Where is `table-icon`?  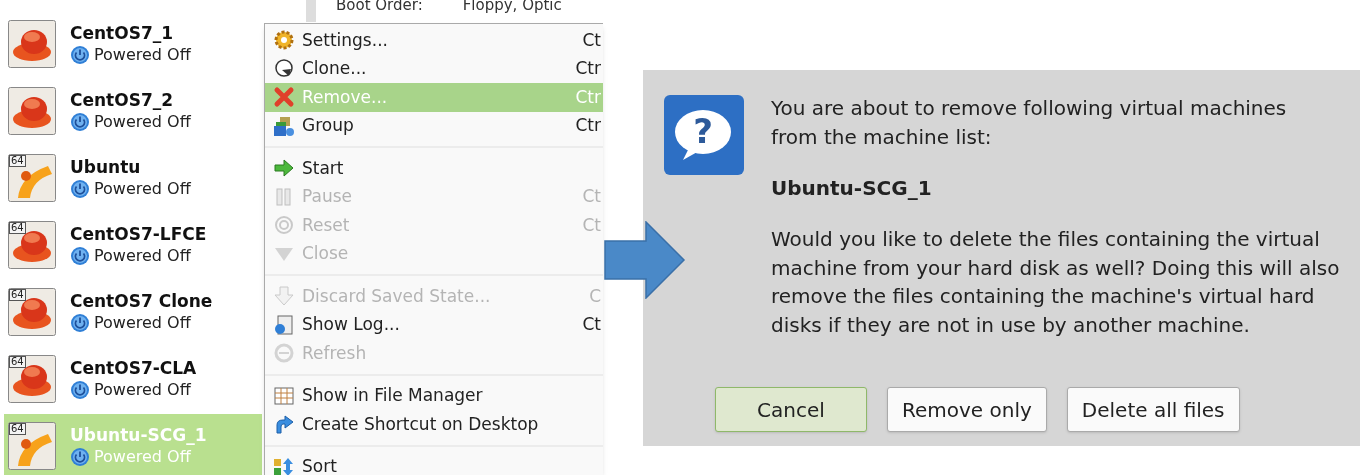
table-icon is located at coordinates (284, 395).